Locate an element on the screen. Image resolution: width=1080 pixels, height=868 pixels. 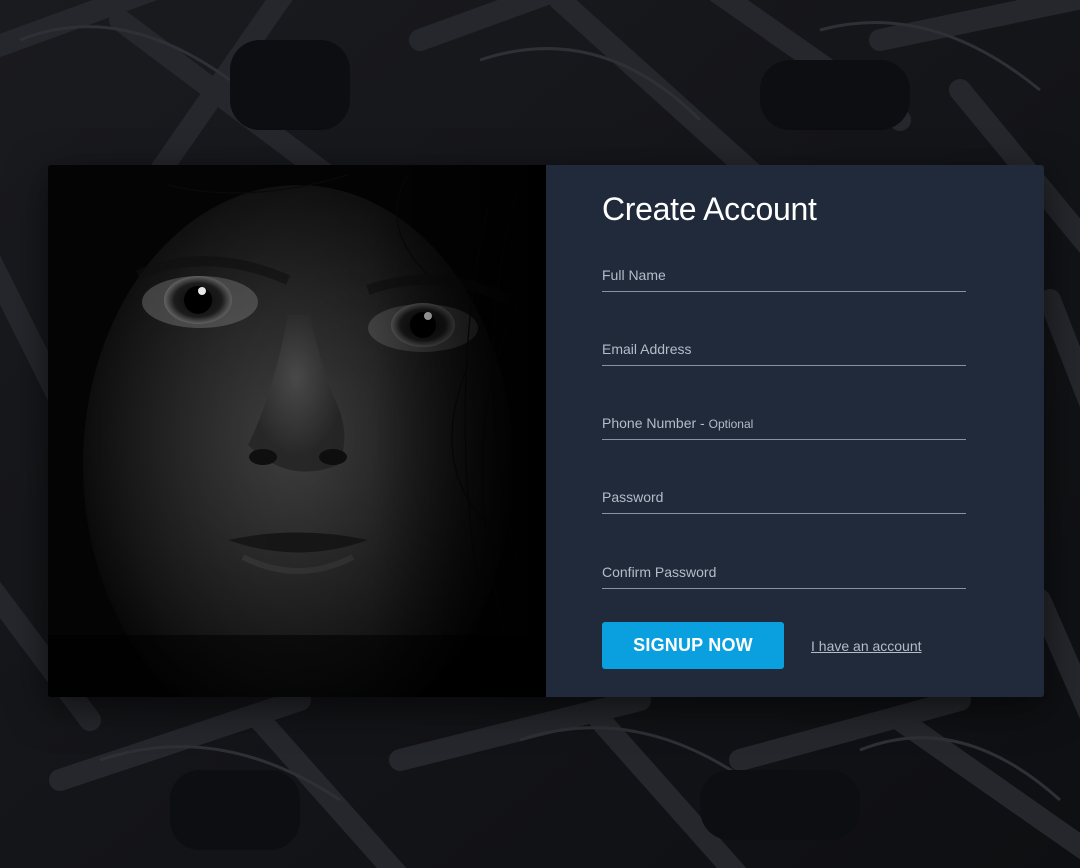
confirm-password-input is located at coordinates (784, 573).